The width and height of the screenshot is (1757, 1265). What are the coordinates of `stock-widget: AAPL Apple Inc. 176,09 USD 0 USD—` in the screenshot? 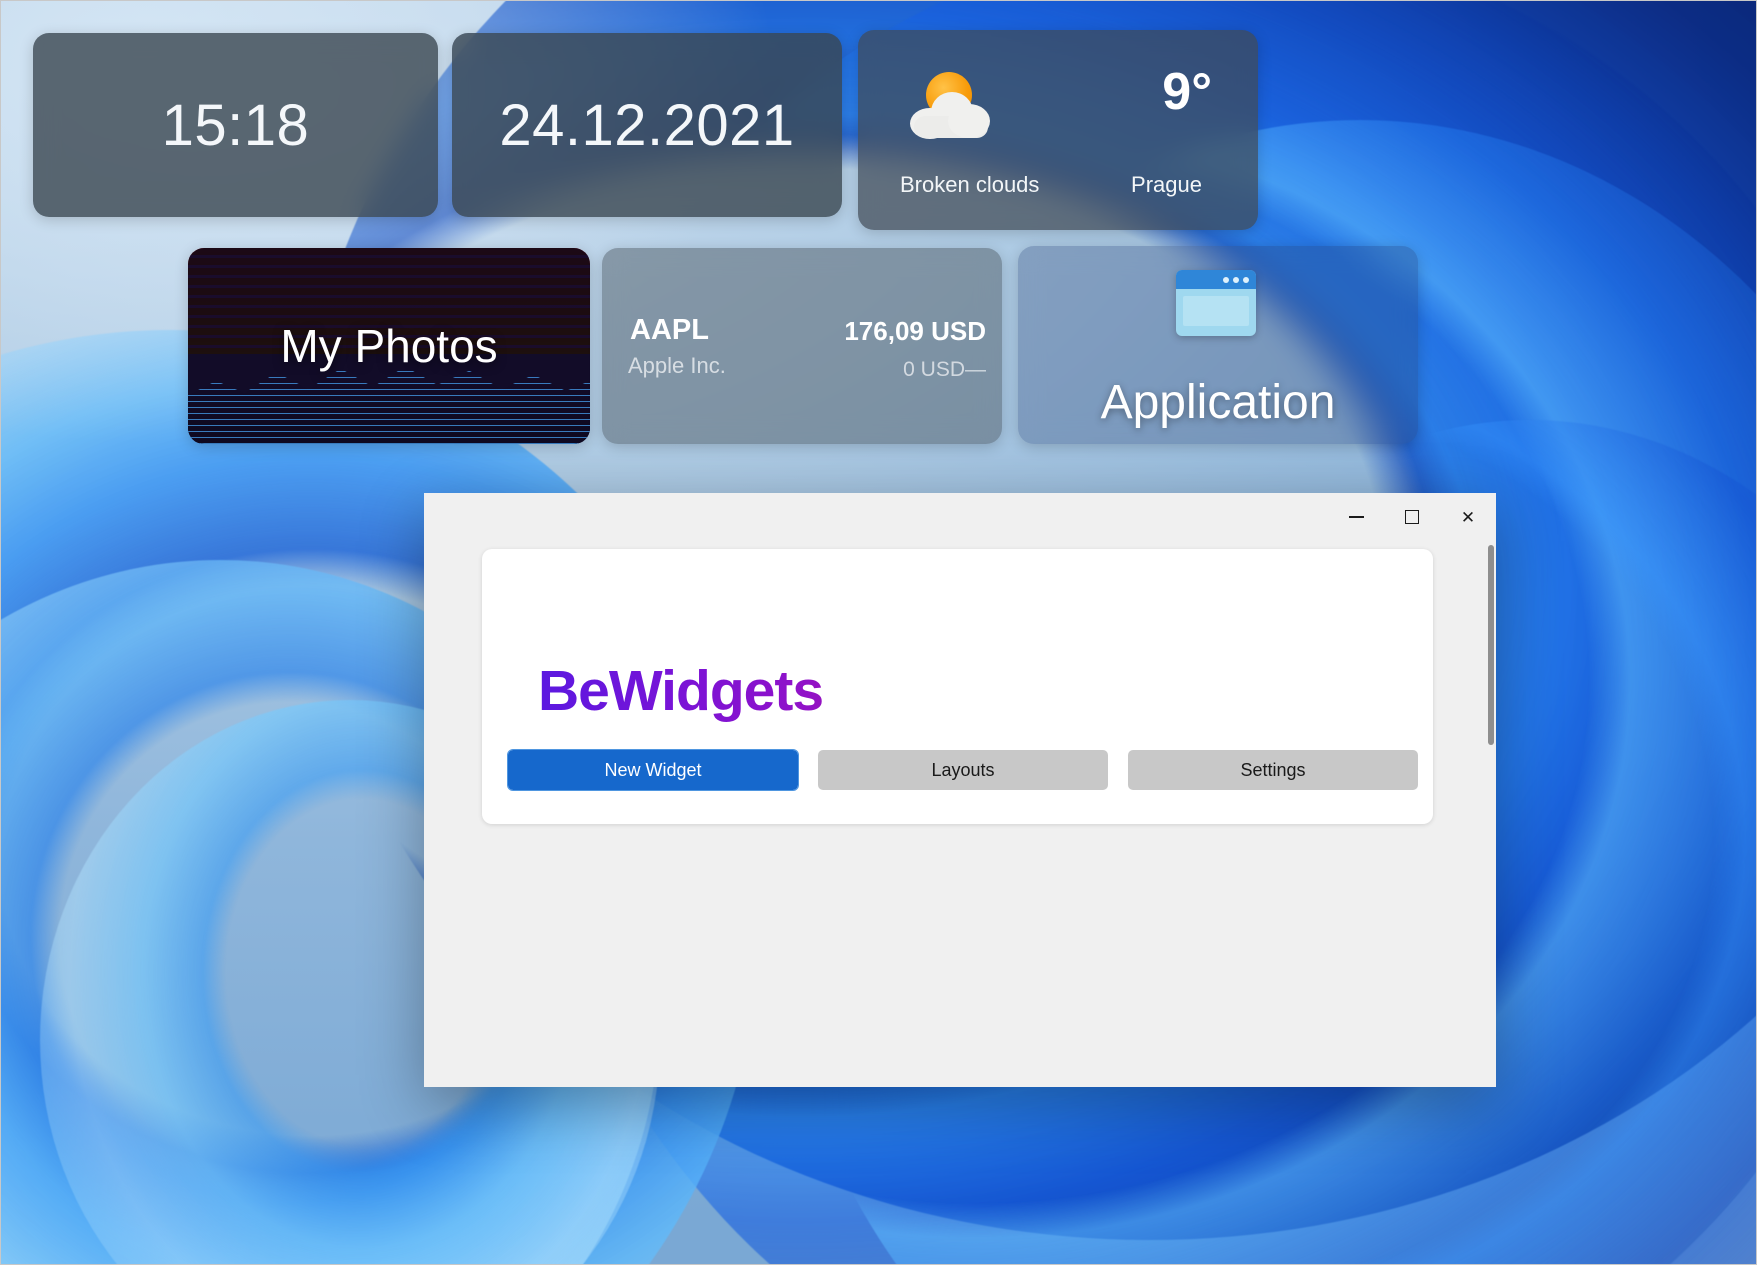 It's located at (802, 346).